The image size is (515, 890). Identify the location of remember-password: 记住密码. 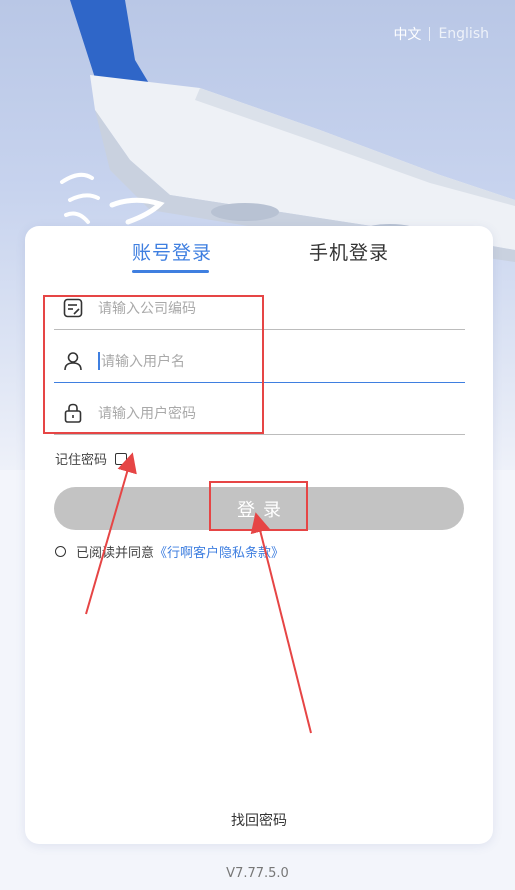
(91, 458).